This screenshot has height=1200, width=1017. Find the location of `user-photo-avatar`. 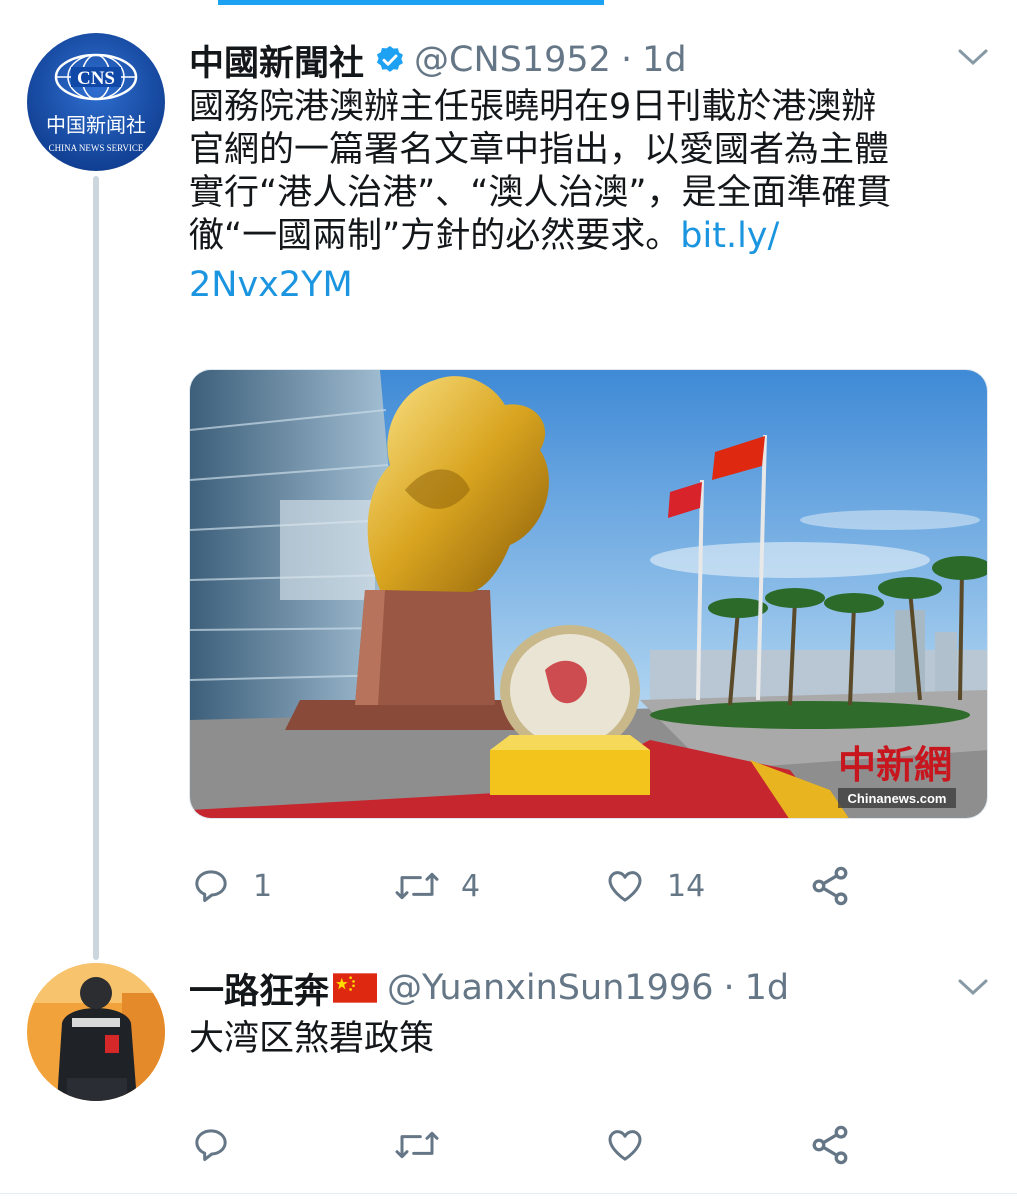

user-photo-avatar is located at coordinates (96, 1032).